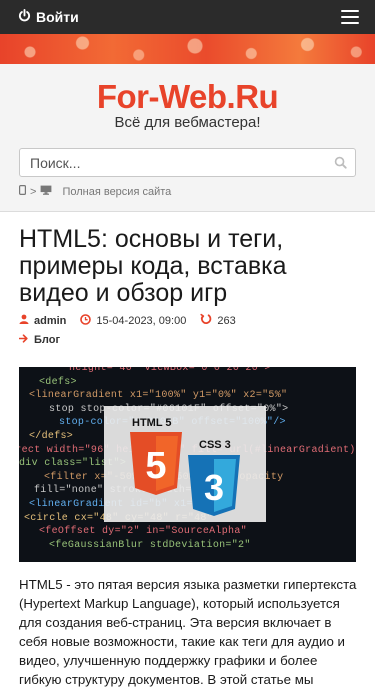  I want to click on html5-badge-label: HTML 5, so click(152, 423).